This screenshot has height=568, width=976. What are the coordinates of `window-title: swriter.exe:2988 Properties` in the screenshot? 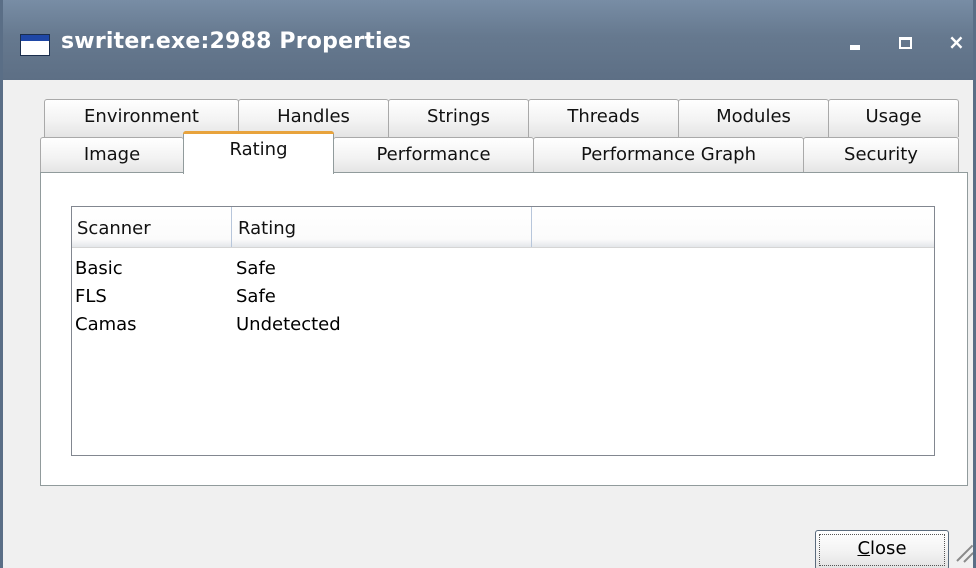 It's located at (236, 41).